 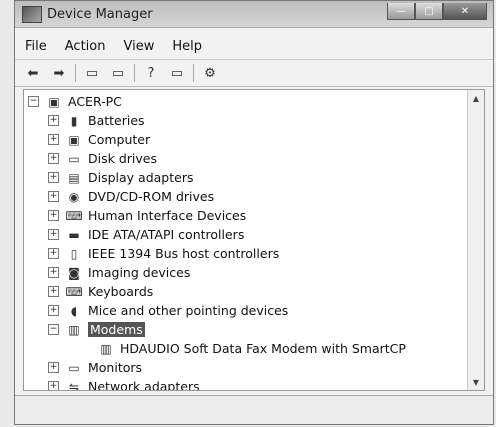 What do you see at coordinates (74, 385) in the screenshot?
I see `network-adapter-icon: ⇋` at bounding box center [74, 385].